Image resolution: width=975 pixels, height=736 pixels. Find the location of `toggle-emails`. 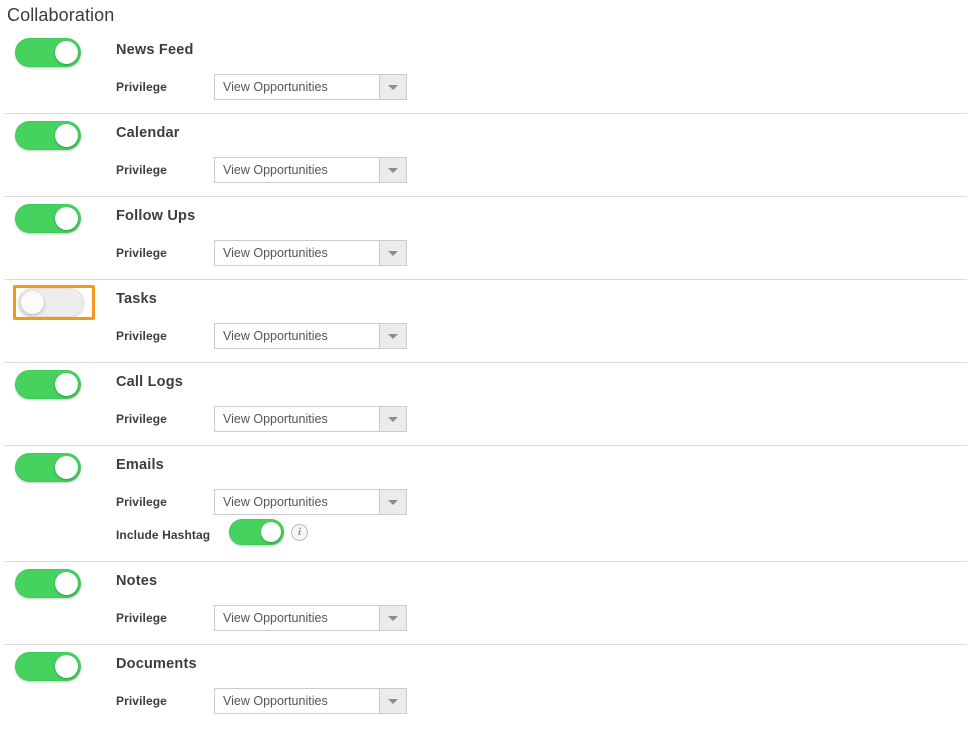

toggle-emails is located at coordinates (48, 467).